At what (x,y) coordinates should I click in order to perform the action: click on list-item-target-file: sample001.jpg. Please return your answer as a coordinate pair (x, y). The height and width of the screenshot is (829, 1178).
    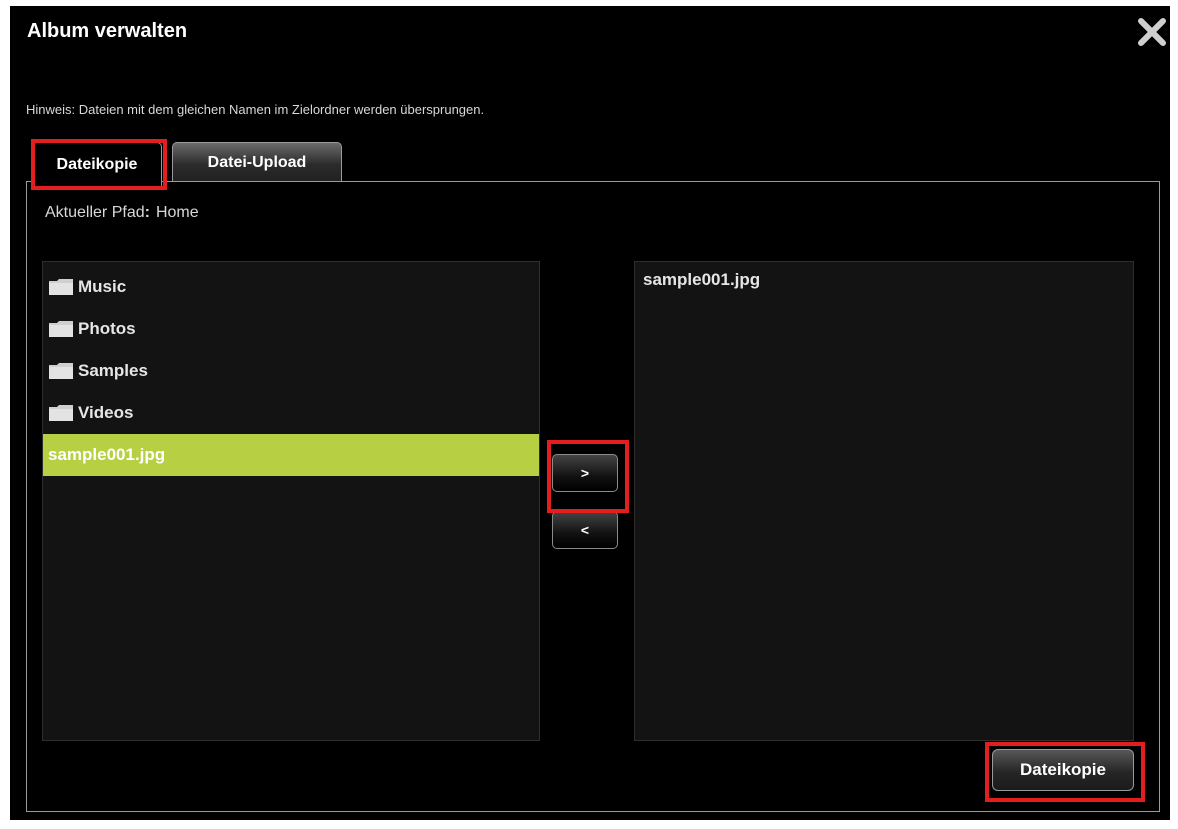
    Looking at the image, I should click on (701, 280).